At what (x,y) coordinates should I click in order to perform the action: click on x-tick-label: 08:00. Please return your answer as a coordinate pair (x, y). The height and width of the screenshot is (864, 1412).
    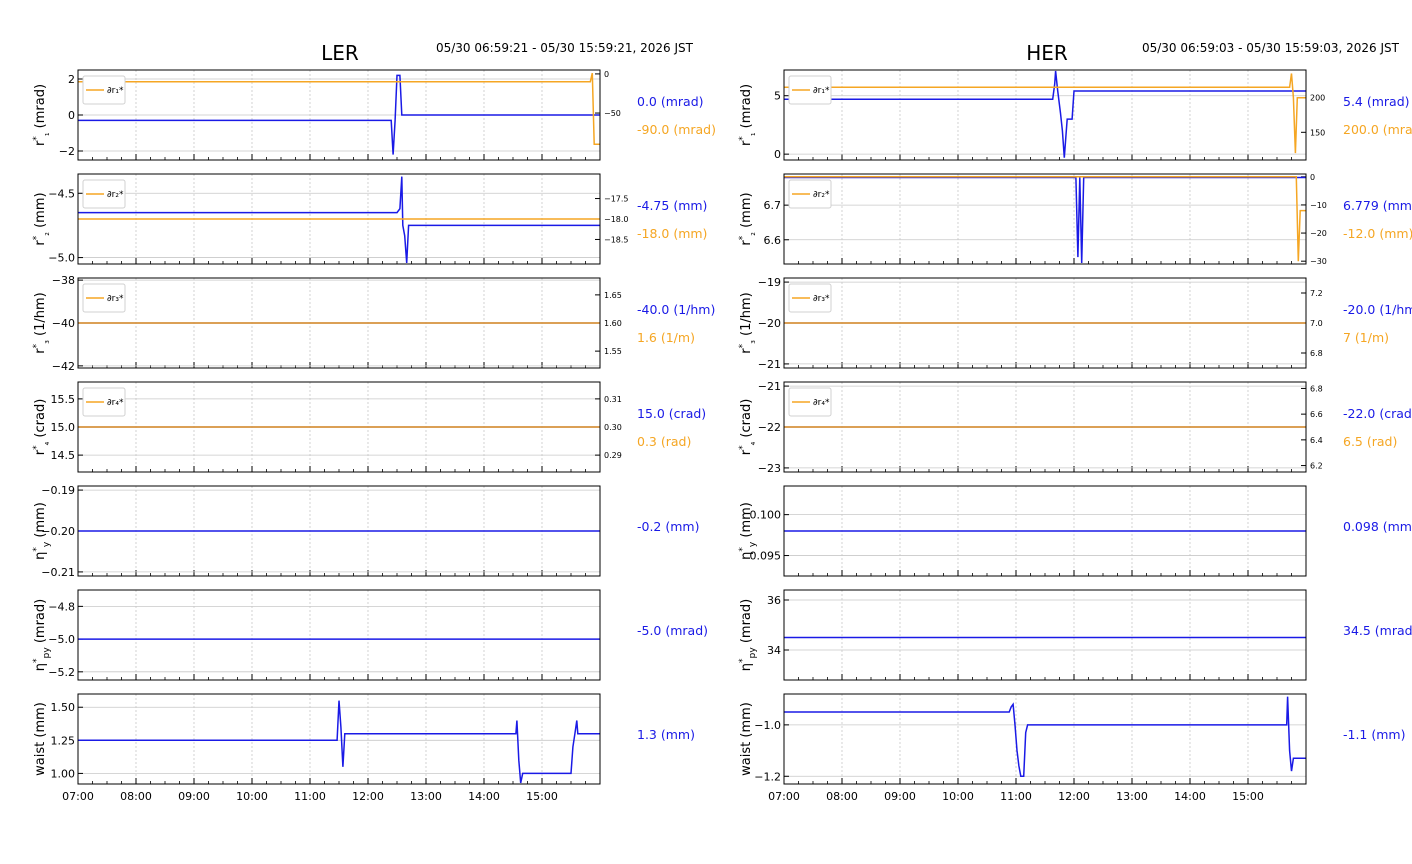
    Looking at the image, I should click on (842, 796).